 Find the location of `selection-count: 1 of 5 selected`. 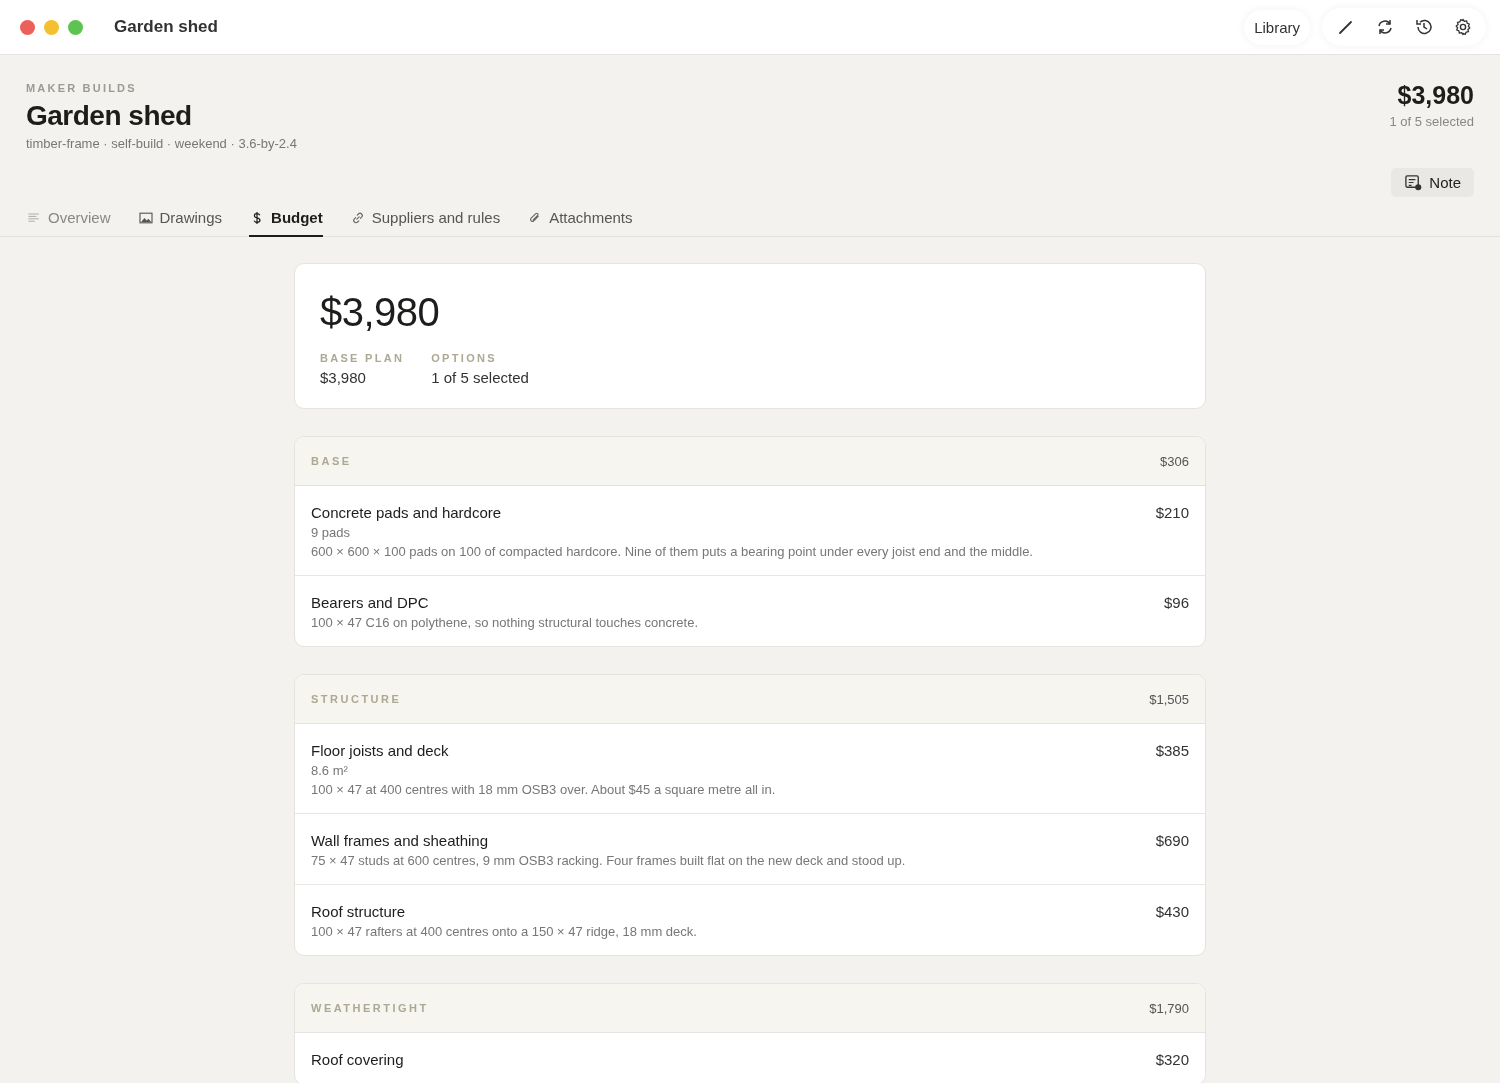

selection-count: 1 of 5 selected is located at coordinates (1431, 121).